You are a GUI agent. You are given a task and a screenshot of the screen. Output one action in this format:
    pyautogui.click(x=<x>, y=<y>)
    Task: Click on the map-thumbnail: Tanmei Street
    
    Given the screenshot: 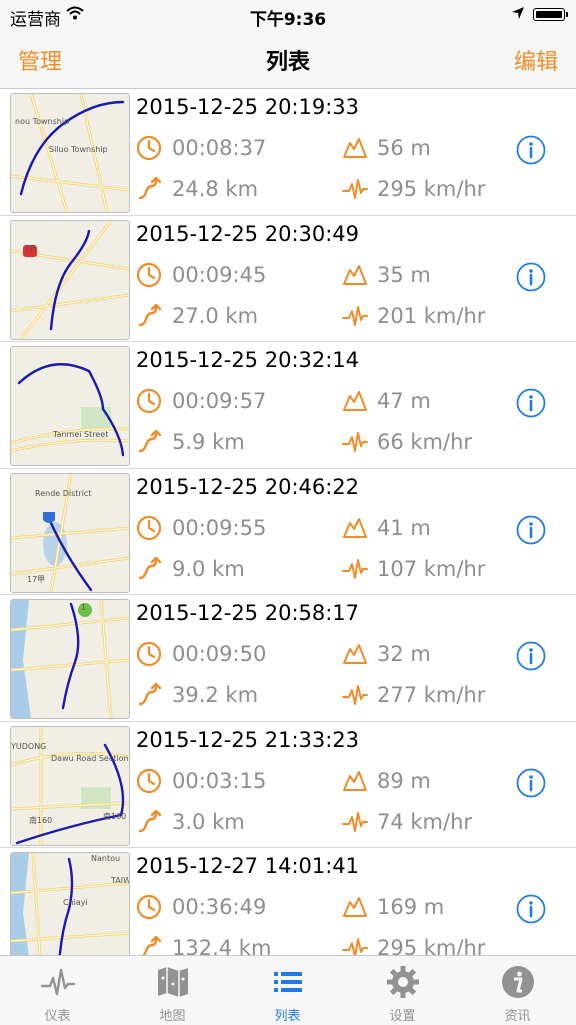 What is the action you would take?
    pyautogui.click(x=70, y=406)
    